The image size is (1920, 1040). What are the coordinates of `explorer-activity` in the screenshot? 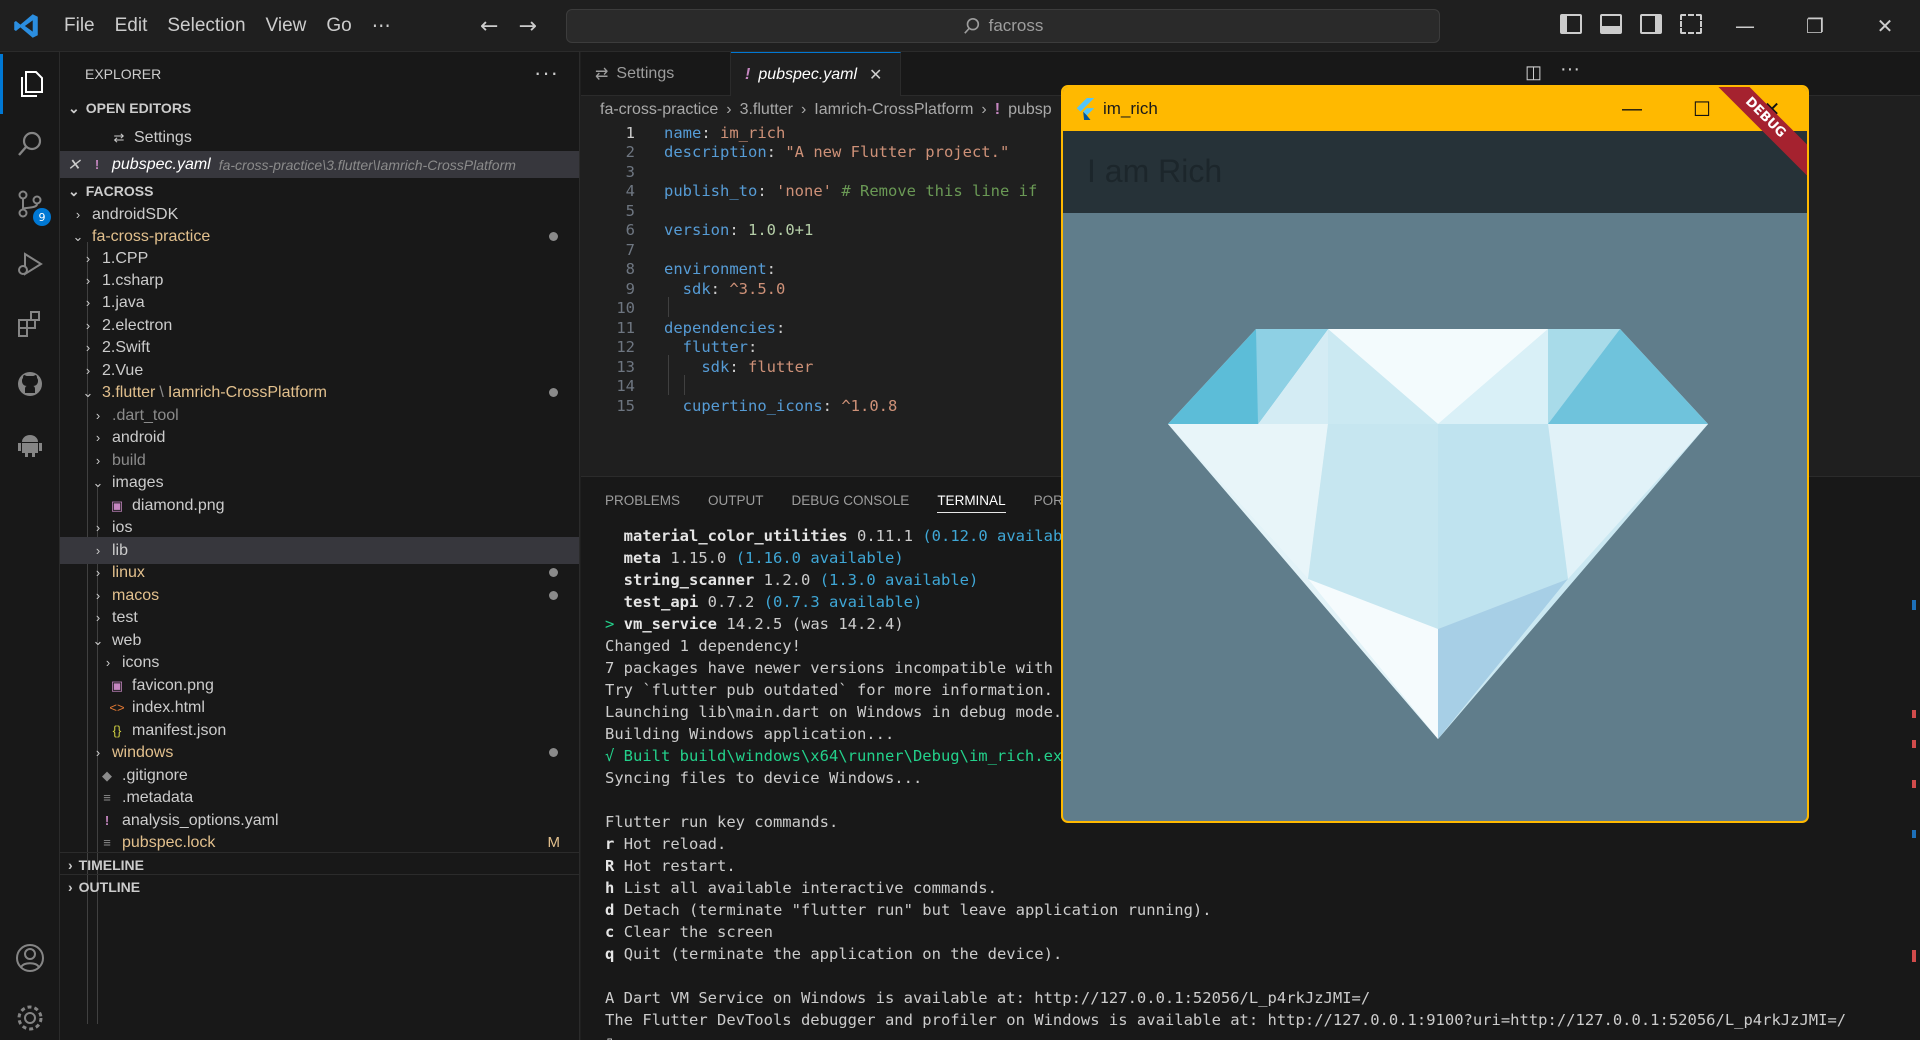 It's located at (30, 84).